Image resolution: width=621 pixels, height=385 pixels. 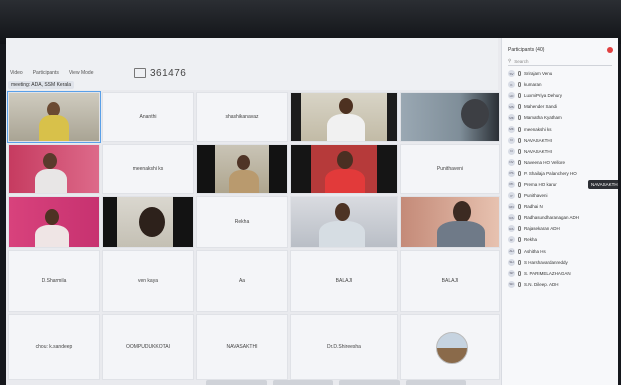 I want to click on avatar: R, so click(x=511, y=240).